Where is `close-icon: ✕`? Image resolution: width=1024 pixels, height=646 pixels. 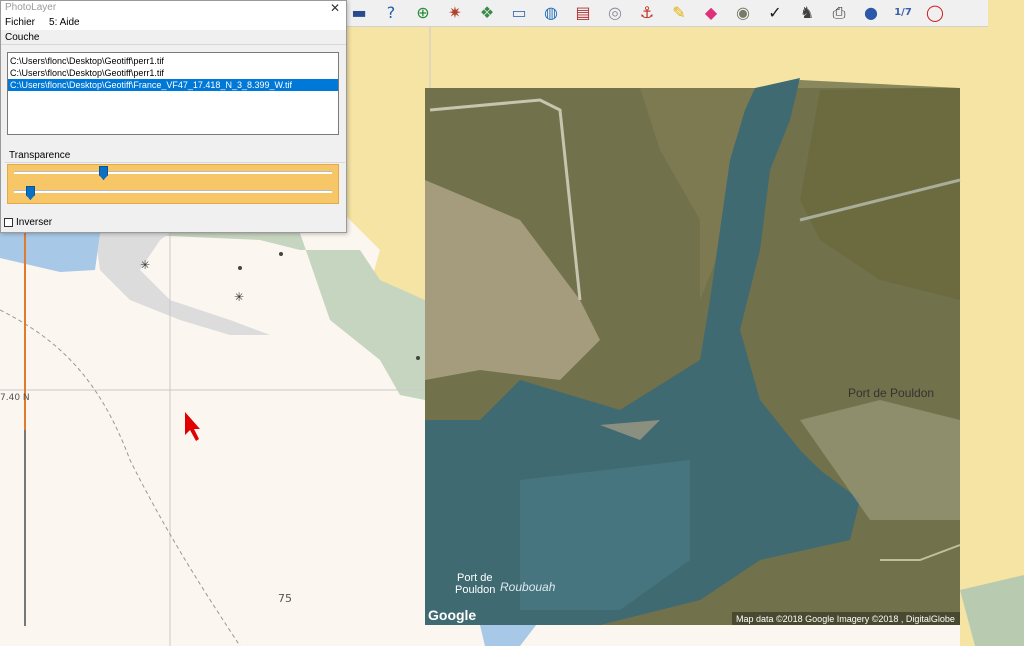 close-icon: ✕ is located at coordinates (335, 8).